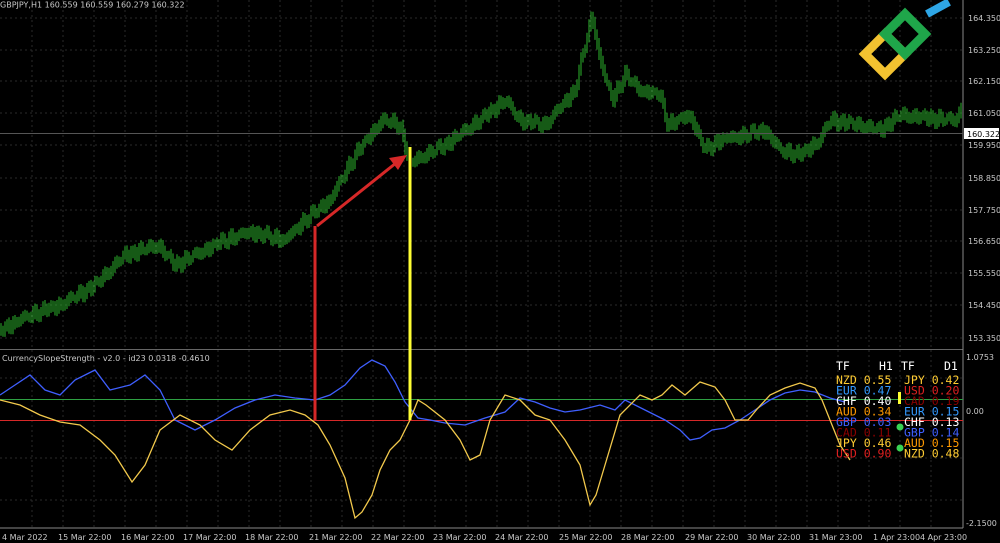 The image size is (1000, 543). I want to click on time-tick: 18 Mar 22:00, so click(271, 537).